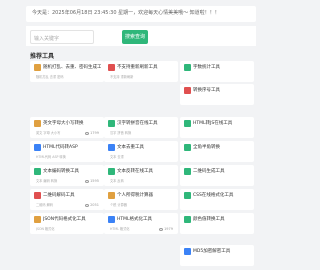  What do you see at coordinates (42, 56) in the screenshot?
I see `section-title: 推荐工具` at bounding box center [42, 56].